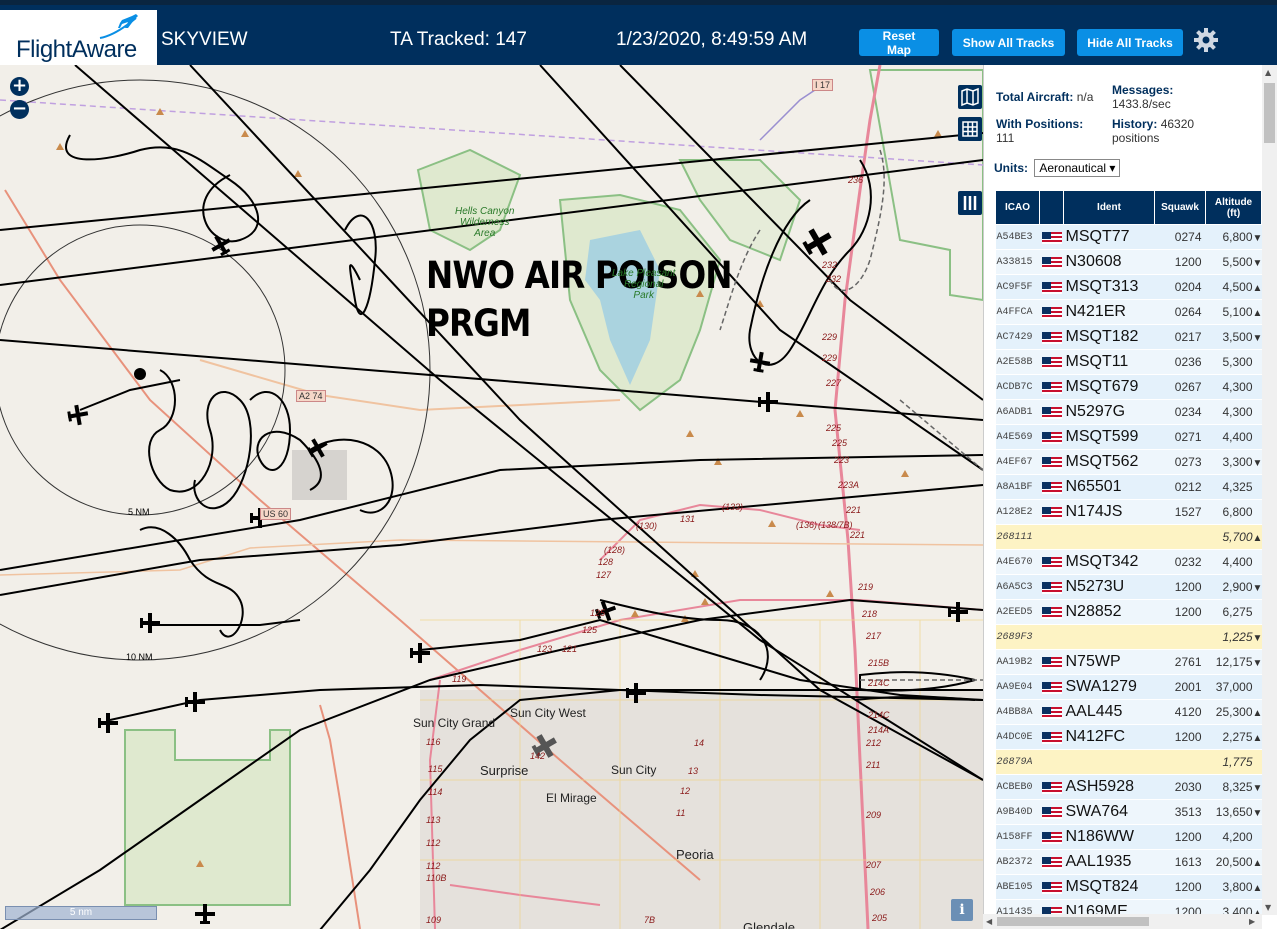 This screenshot has height=929, width=1277. What do you see at coordinates (879, 715) in the screenshot?
I see `mile-marker: 214C` at bounding box center [879, 715].